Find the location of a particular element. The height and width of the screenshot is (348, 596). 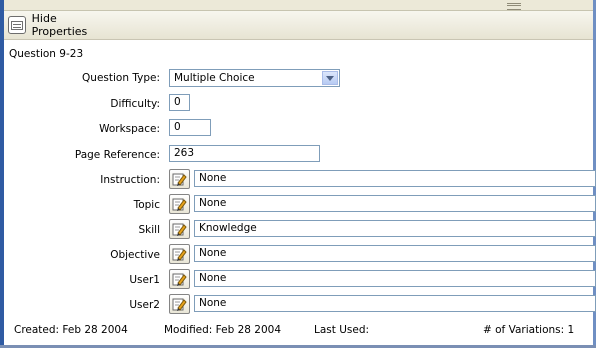

splitter-grip is located at coordinates (514, 6).